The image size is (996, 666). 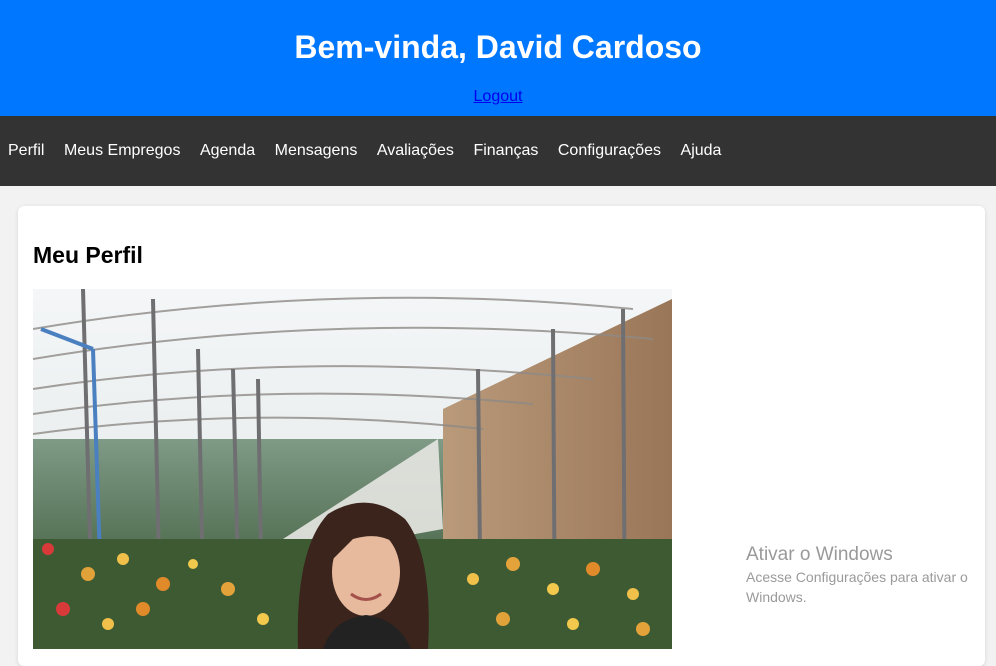 What do you see at coordinates (505, 151) in the screenshot?
I see `nav-item-financas: Finanças` at bounding box center [505, 151].